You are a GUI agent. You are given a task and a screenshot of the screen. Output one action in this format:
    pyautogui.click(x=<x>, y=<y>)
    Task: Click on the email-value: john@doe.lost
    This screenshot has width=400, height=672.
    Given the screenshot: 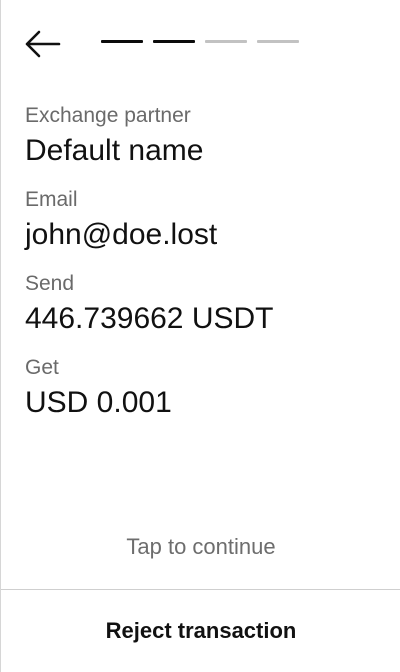 What is the action you would take?
    pyautogui.click(x=121, y=234)
    